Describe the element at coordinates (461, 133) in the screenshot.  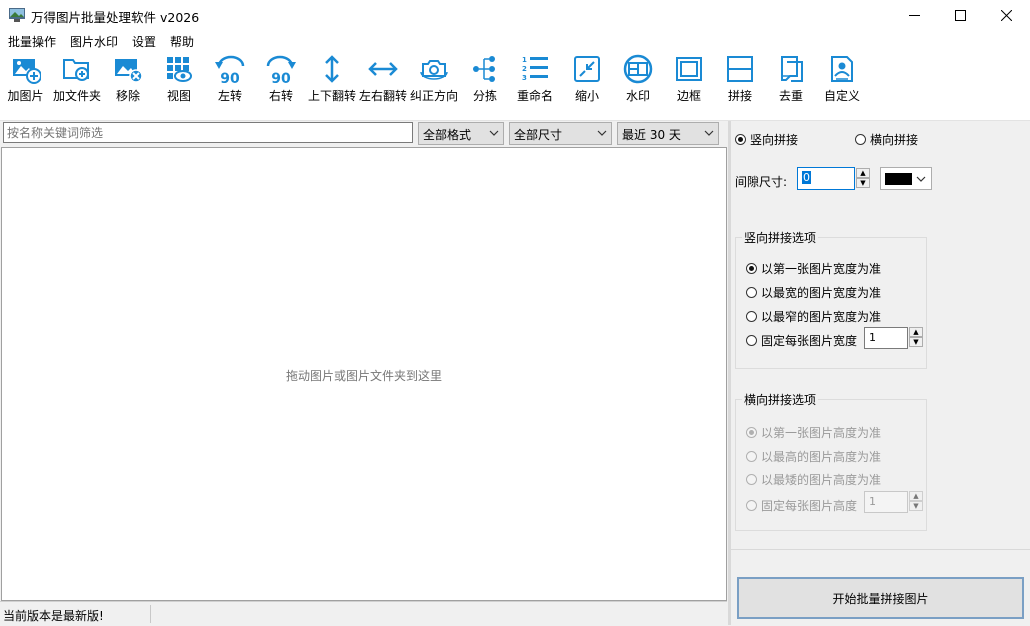
I see `format-select: 全部格式` at that location.